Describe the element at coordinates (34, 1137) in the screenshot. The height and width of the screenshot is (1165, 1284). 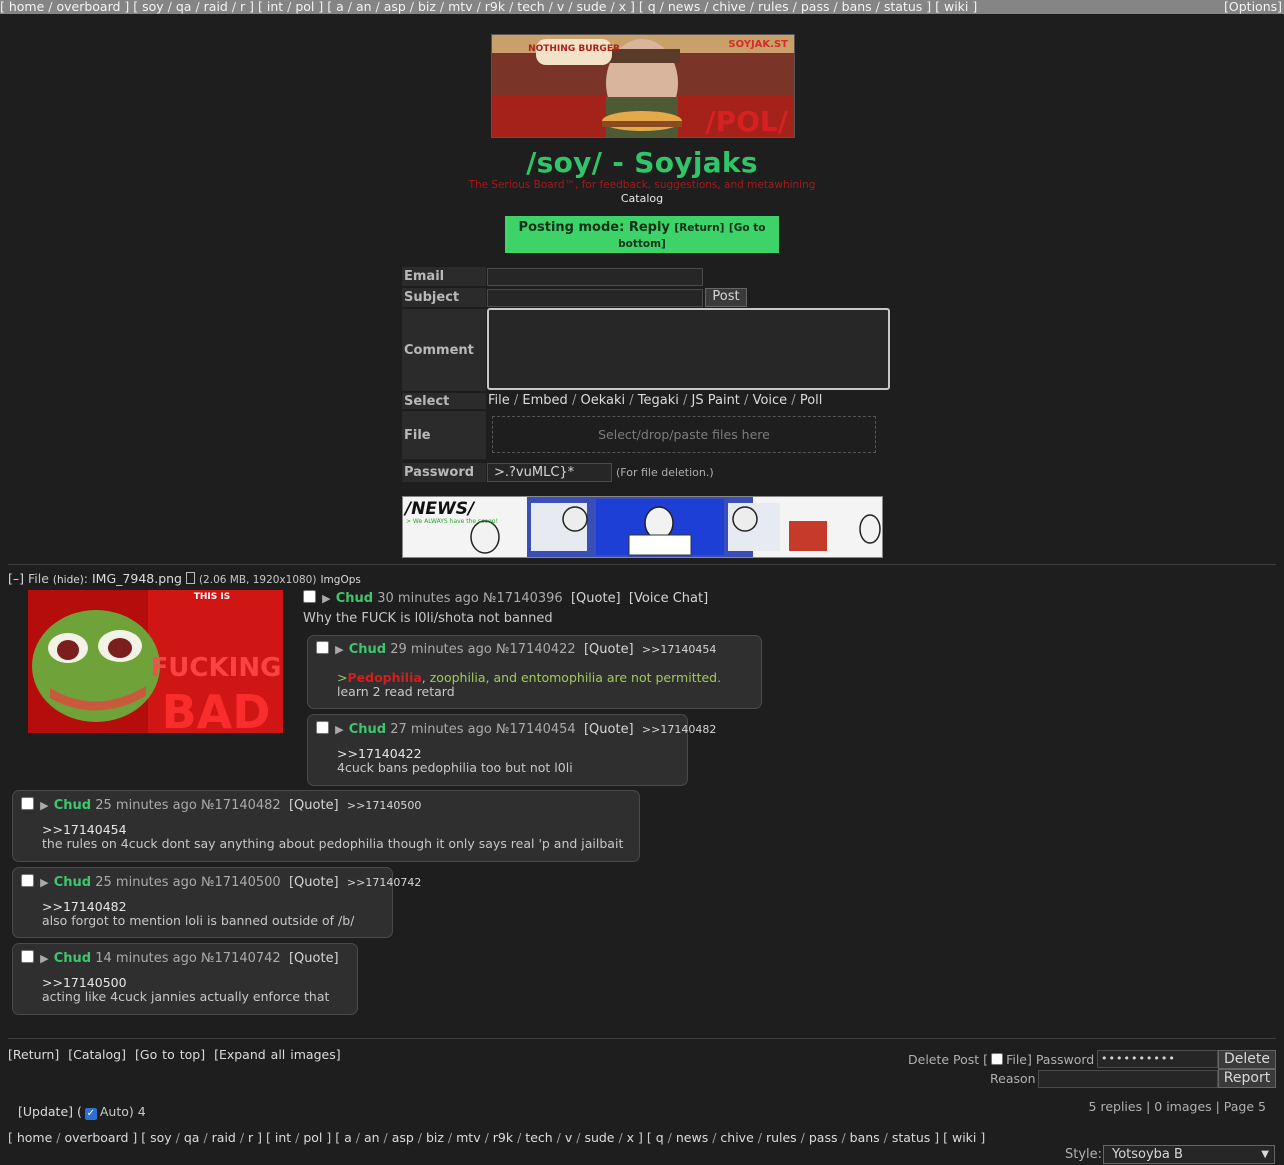
I see `footer-nav-link-home: home` at that location.